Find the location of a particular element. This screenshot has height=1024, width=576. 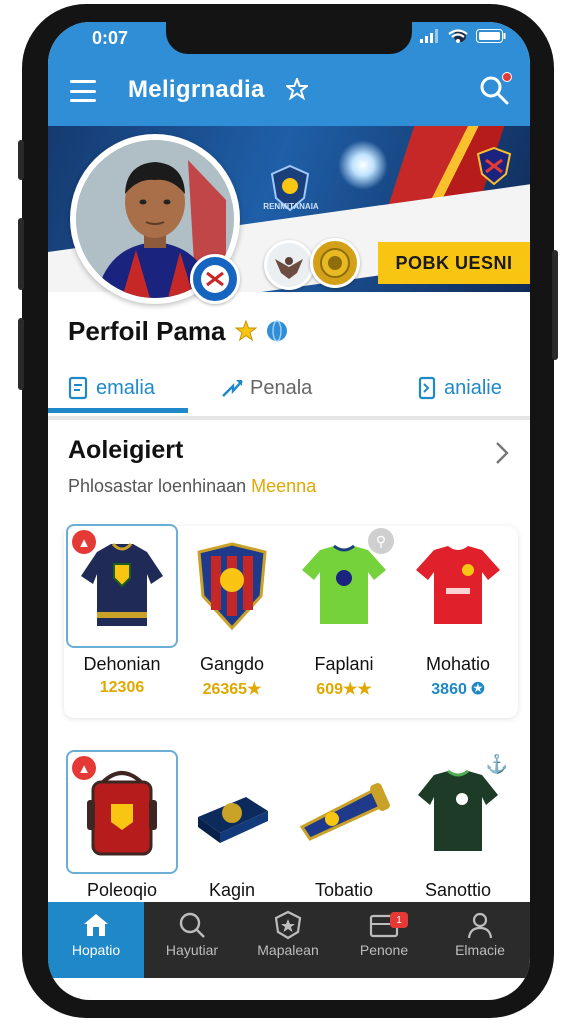

card-box-icon is located at coordinates (233, 820).